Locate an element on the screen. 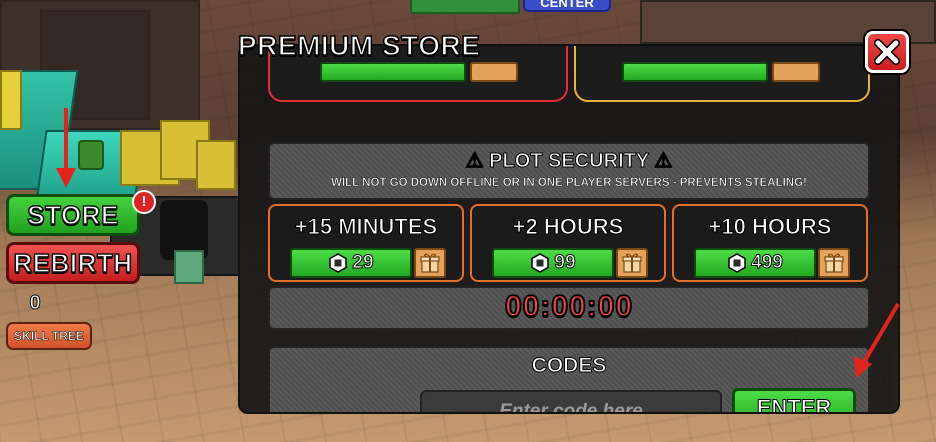 This screenshot has width=936, height=442. plot-security-title-row: ⚠ PLOT SECURITY ⚠ is located at coordinates (569, 160).